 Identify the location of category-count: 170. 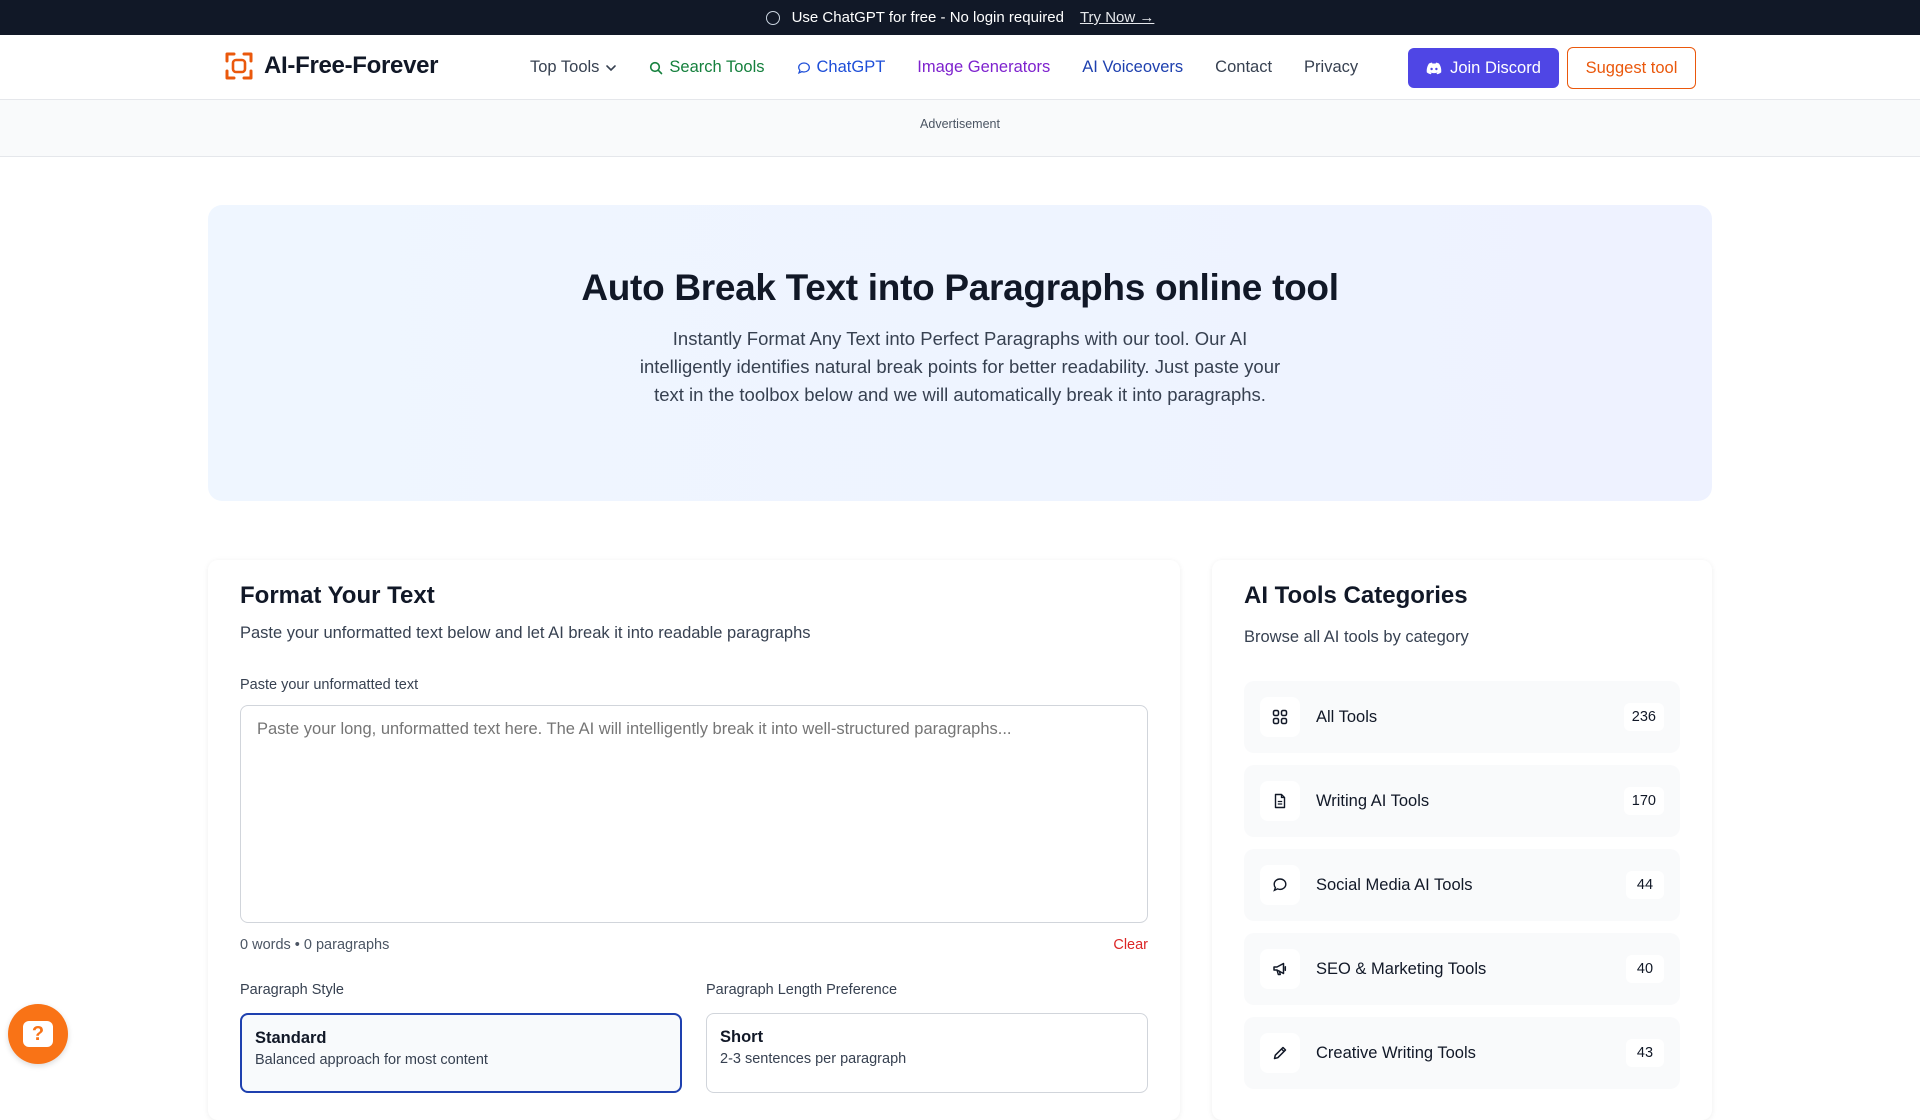
(1643, 801).